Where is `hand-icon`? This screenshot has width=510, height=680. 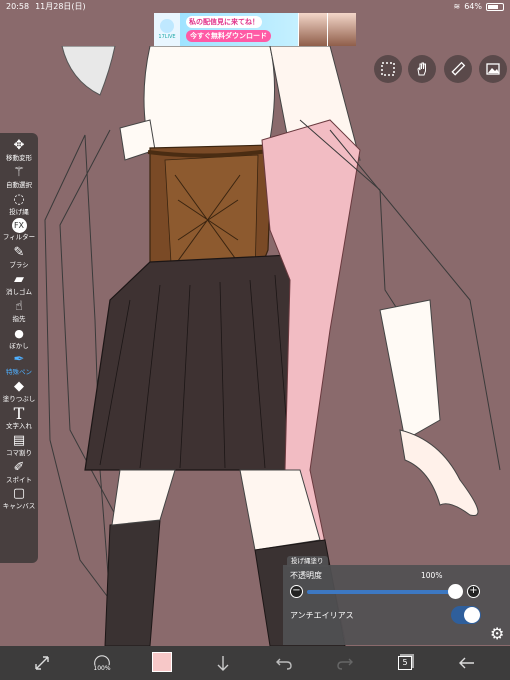 hand-icon is located at coordinates (422, 69).